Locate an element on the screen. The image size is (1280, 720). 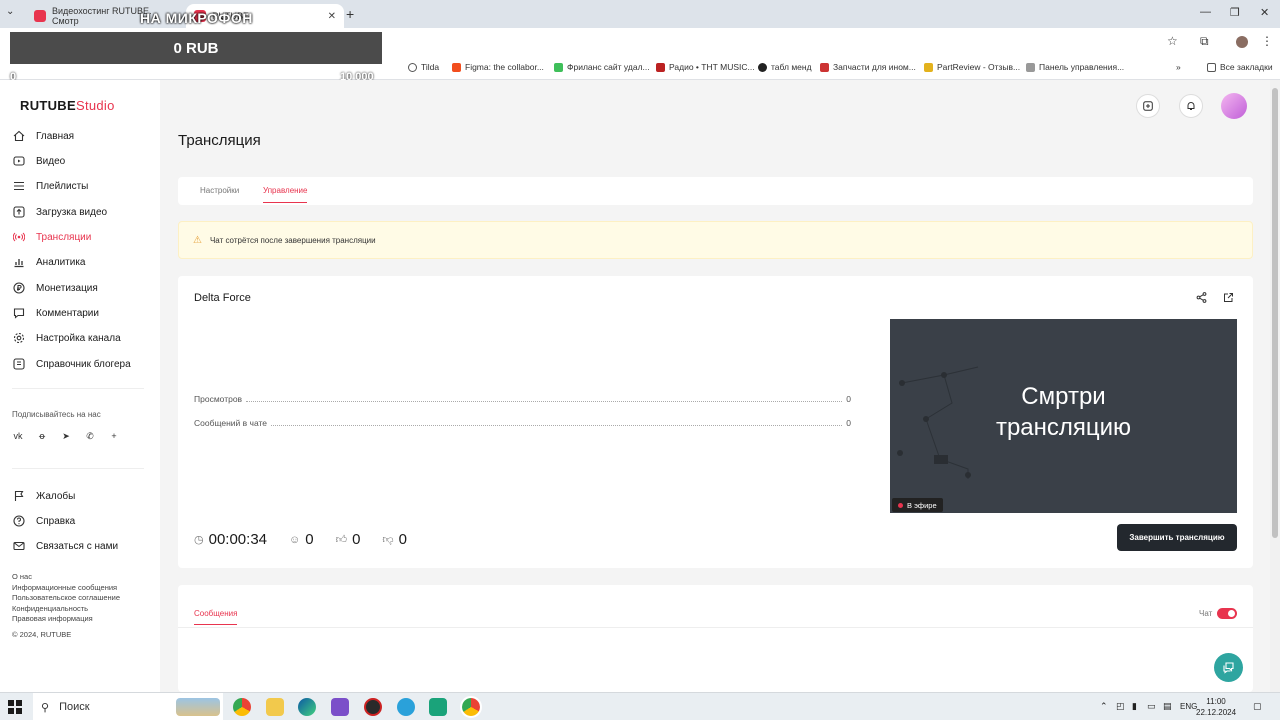
app-taskbar-icon is located at coordinates (438, 707).